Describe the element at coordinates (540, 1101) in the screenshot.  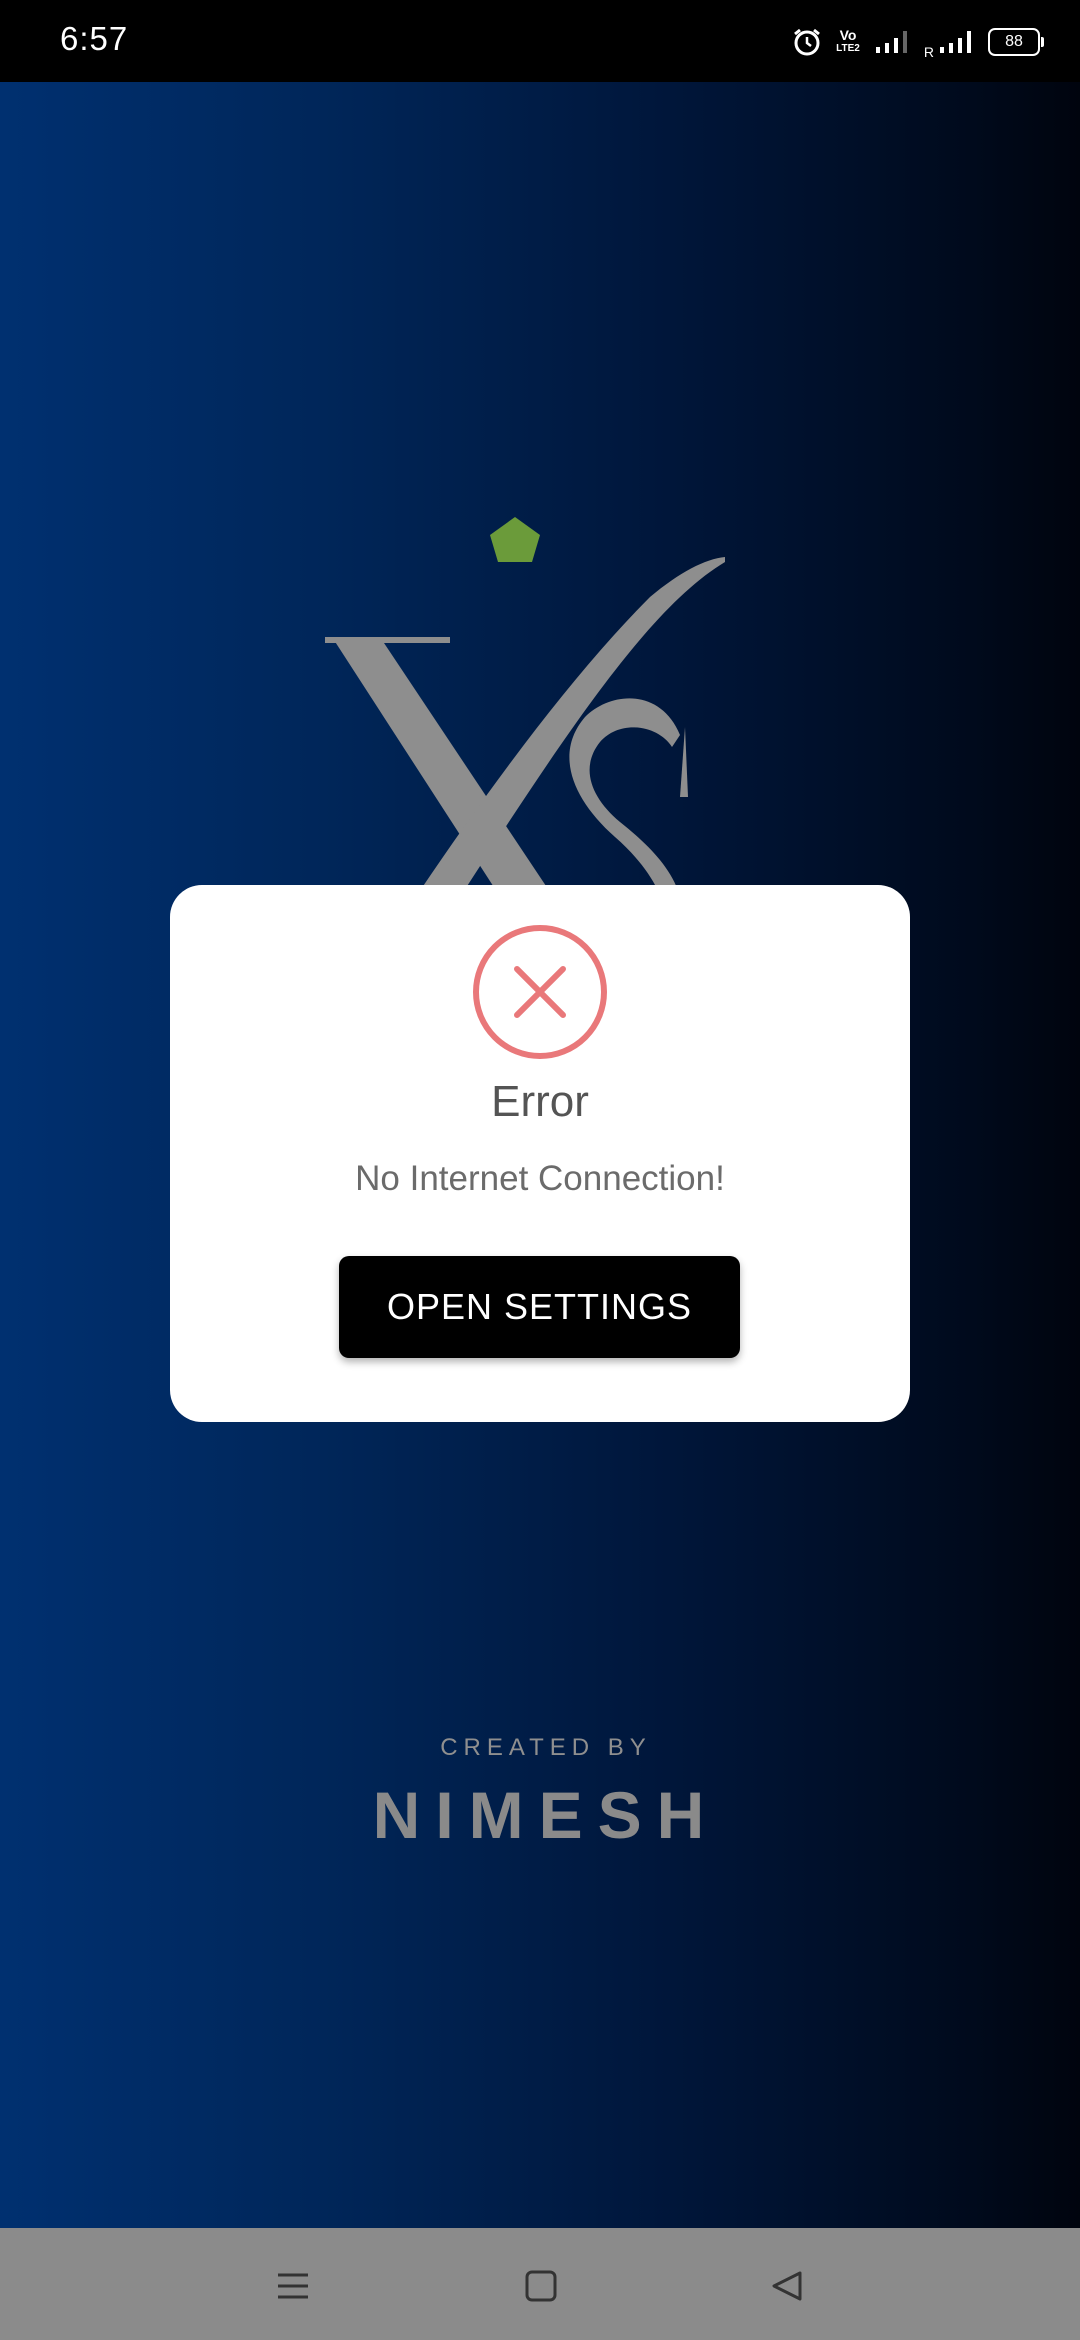
I see `dialog-title: Error` at that location.